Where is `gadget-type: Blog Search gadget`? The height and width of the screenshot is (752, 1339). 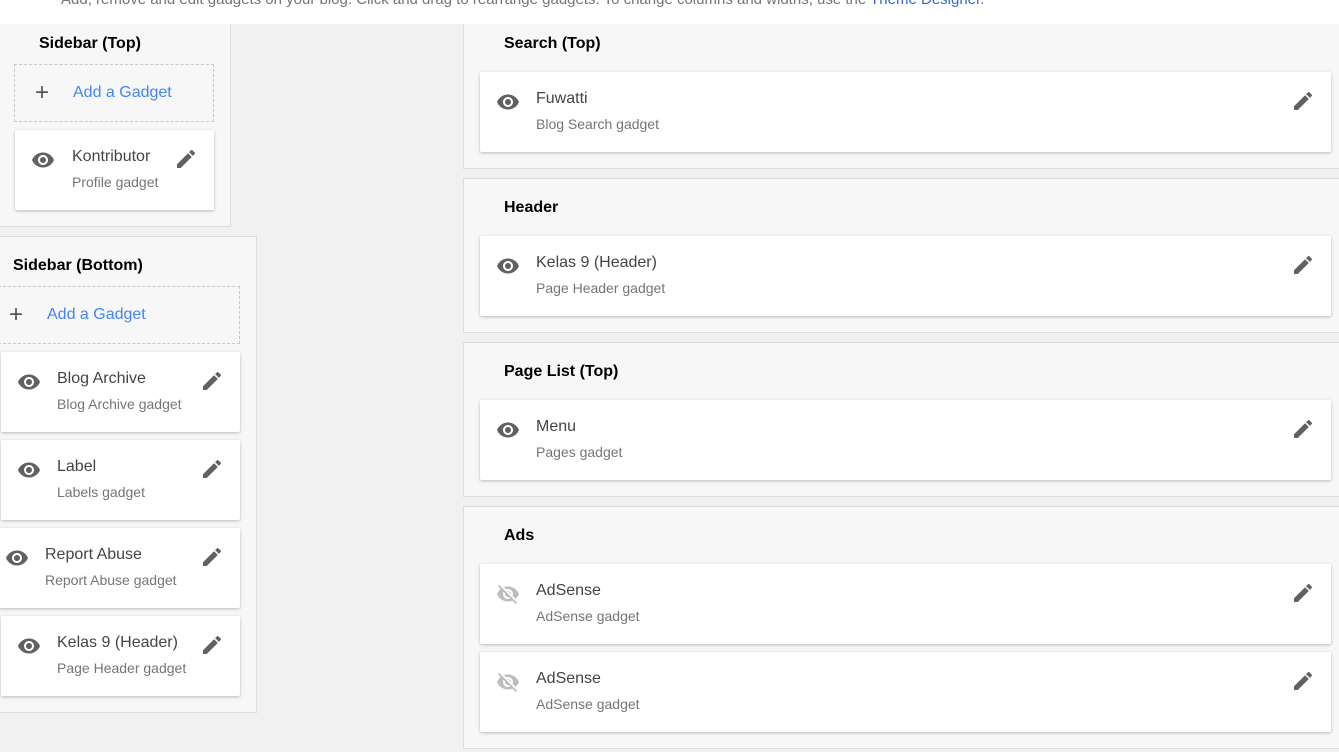
gadget-type: Blog Search gadget is located at coordinates (597, 124).